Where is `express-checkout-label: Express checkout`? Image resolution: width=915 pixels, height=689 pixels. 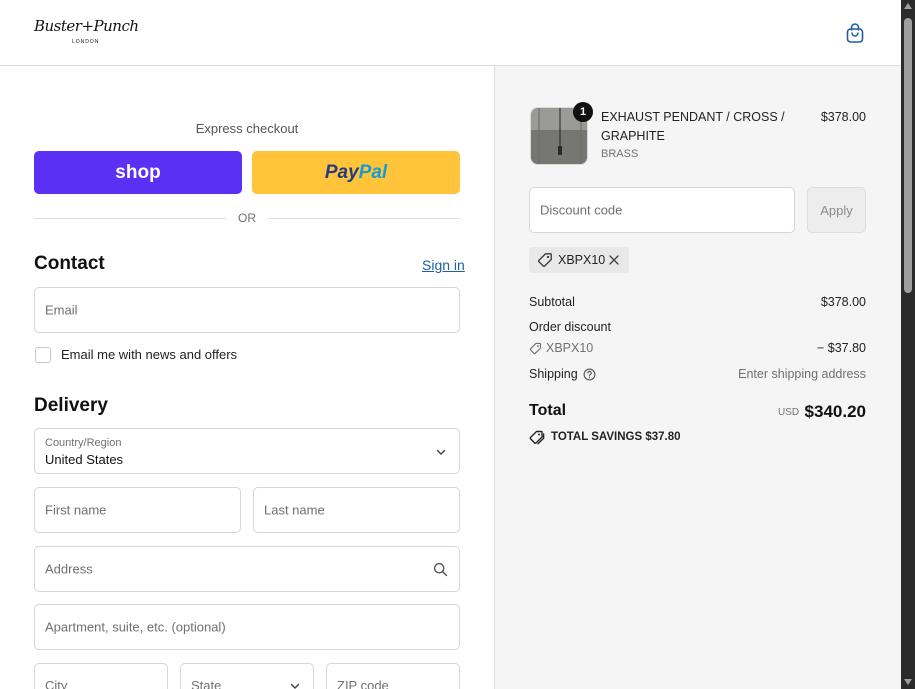 express-checkout-label: Express checkout is located at coordinates (247, 128).